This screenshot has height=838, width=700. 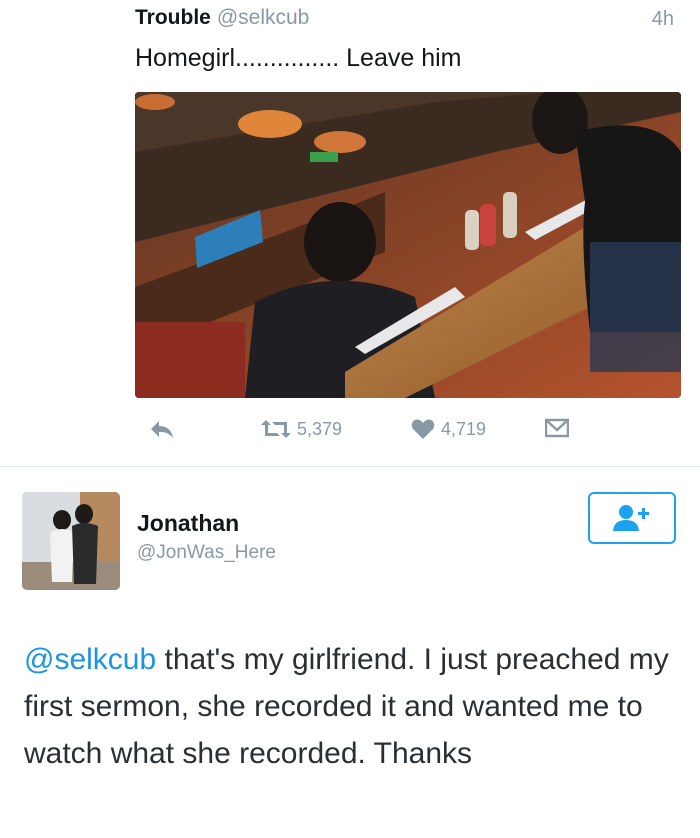 I want to click on follow-button, so click(x=632, y=518).